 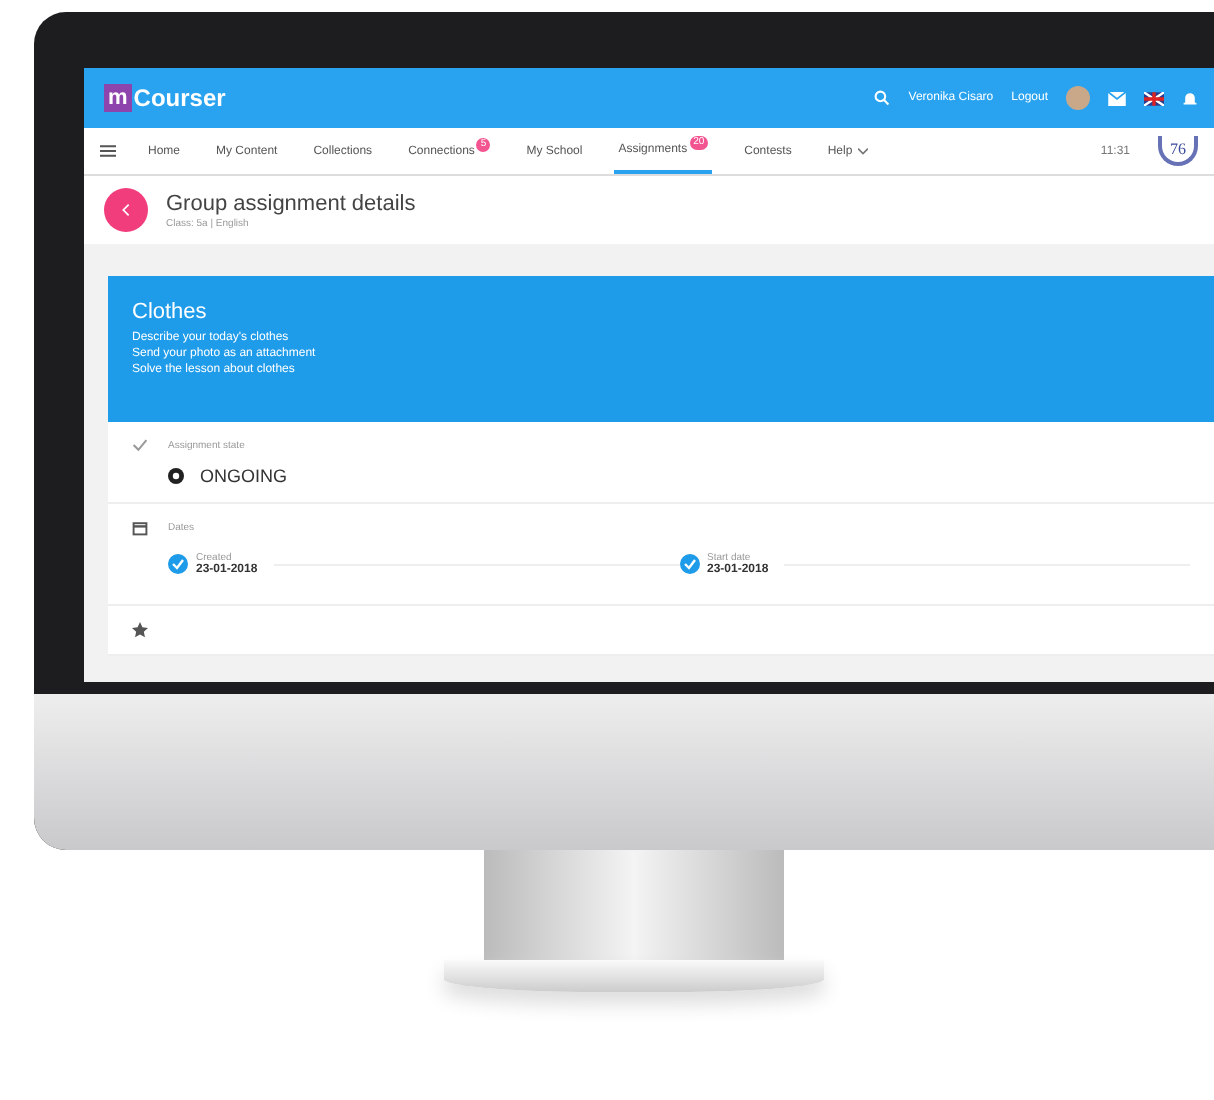 What do you see at coordinates (179, 98) in the screenshot?
I see `logo-text: Courser` at bounding box center [179, 98].